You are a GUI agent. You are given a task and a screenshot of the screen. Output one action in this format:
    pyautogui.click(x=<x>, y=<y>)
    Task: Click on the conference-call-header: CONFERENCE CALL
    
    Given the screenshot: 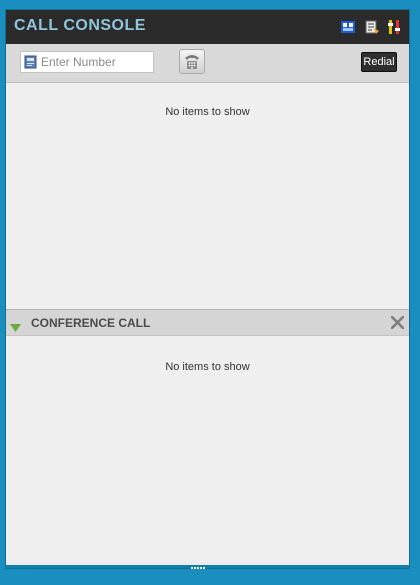 What is the action you would take?
    pyautogui.click(x=207, y=322)
    